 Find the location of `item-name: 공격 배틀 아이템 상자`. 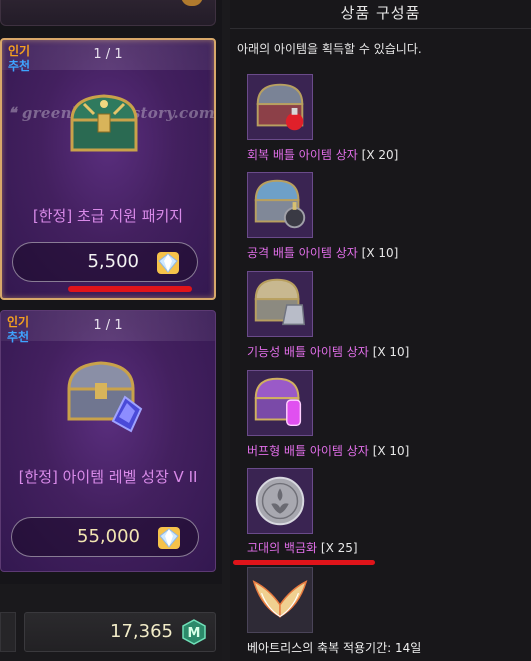

item-name: 공격 배틀 아이템 상자 is located at coordinates (302, 253).